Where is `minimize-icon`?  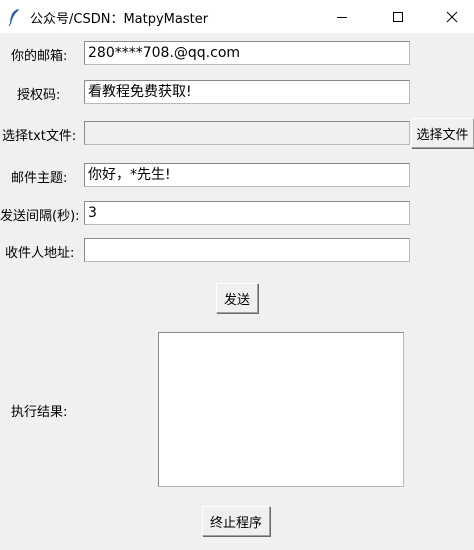
minimize-icon is located at coordinates (342, 17).